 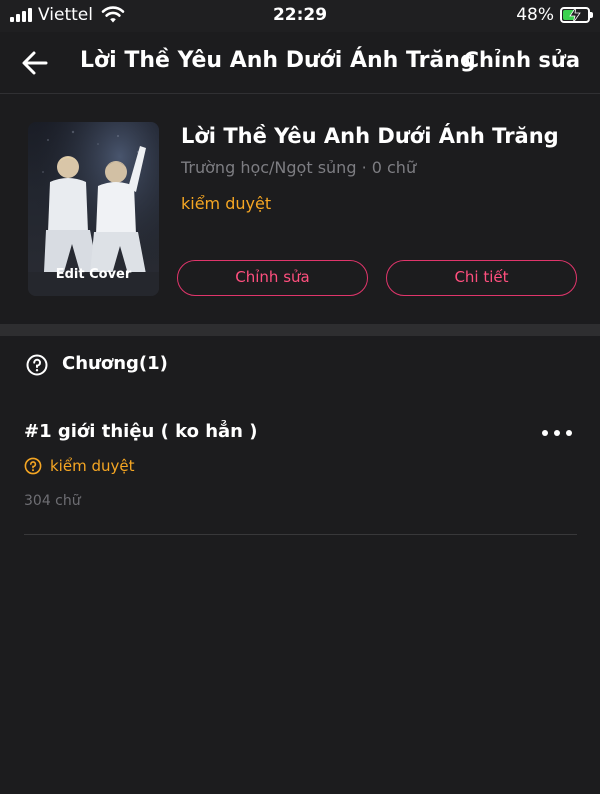 I want to click on edit-story-nav-button: Chỉnh sửa, so click(x=522, y=60).